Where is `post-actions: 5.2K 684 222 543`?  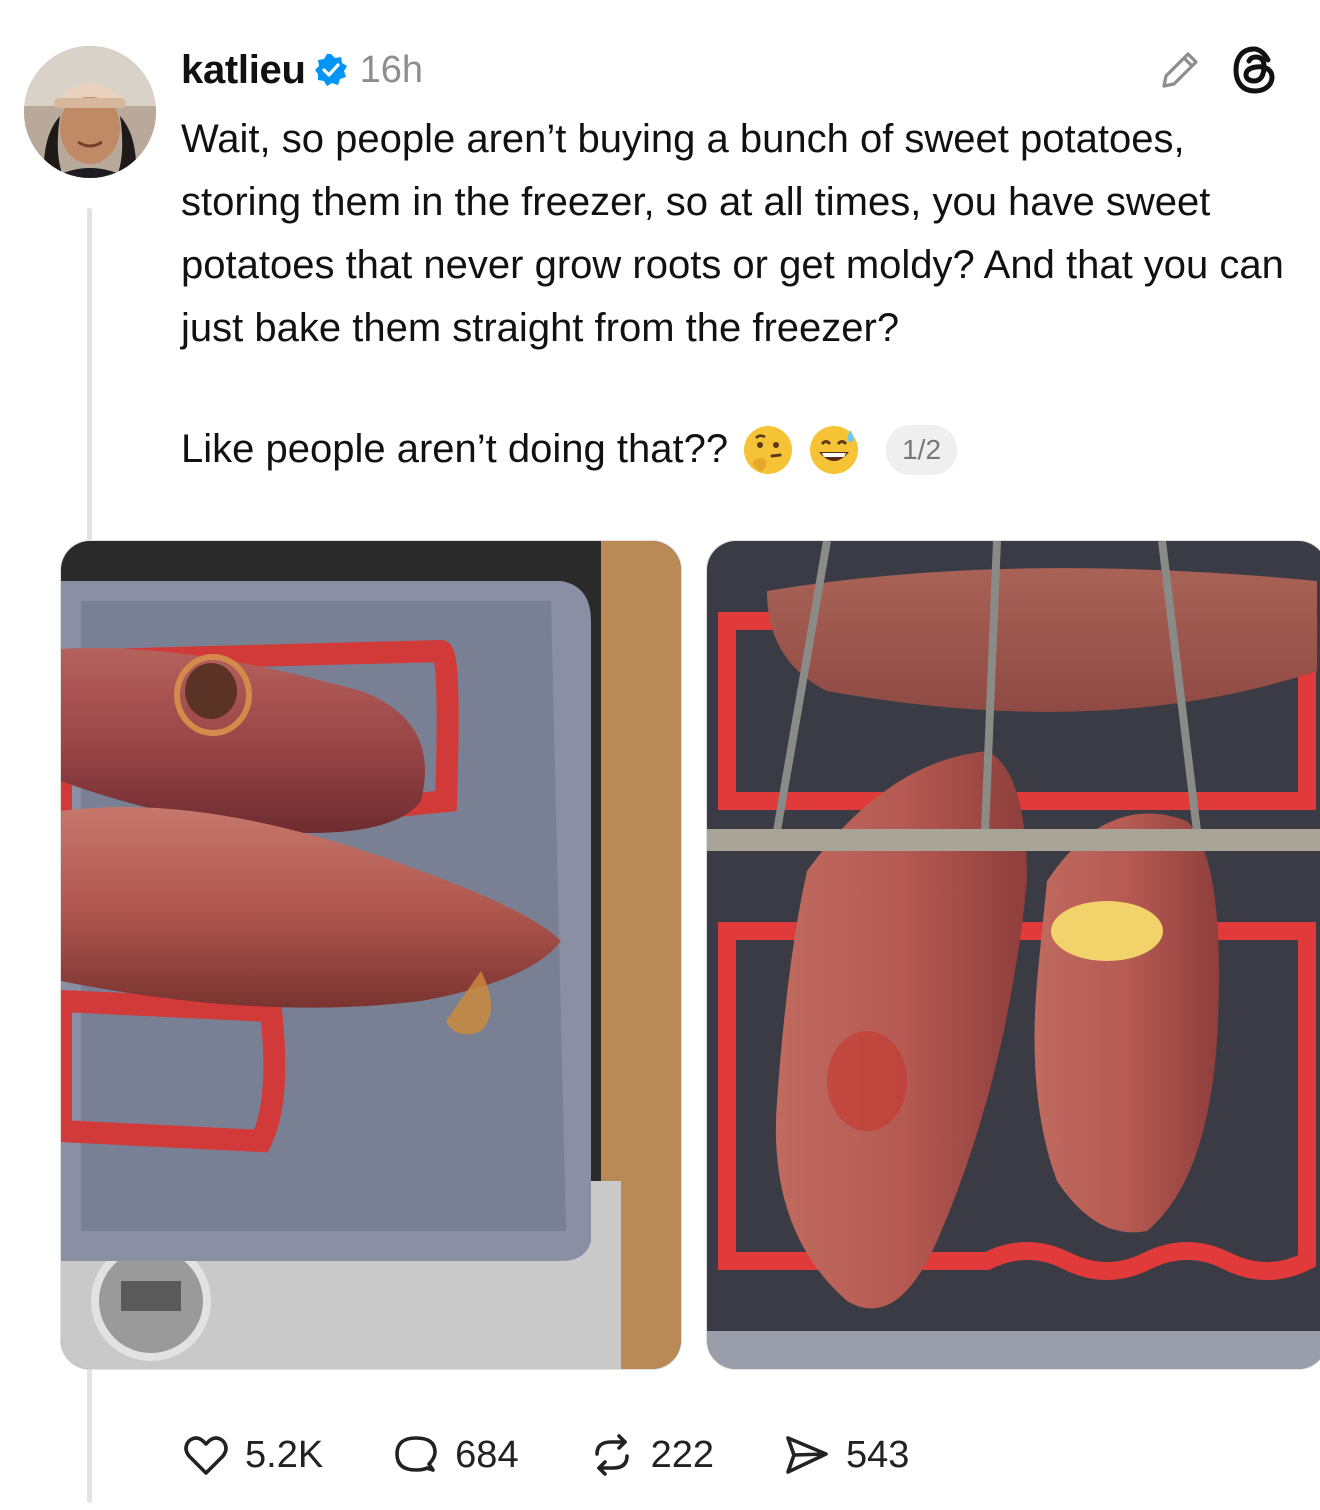 post-actions: 5.2K 684 222 543 is located at coordinates (579, 1455).